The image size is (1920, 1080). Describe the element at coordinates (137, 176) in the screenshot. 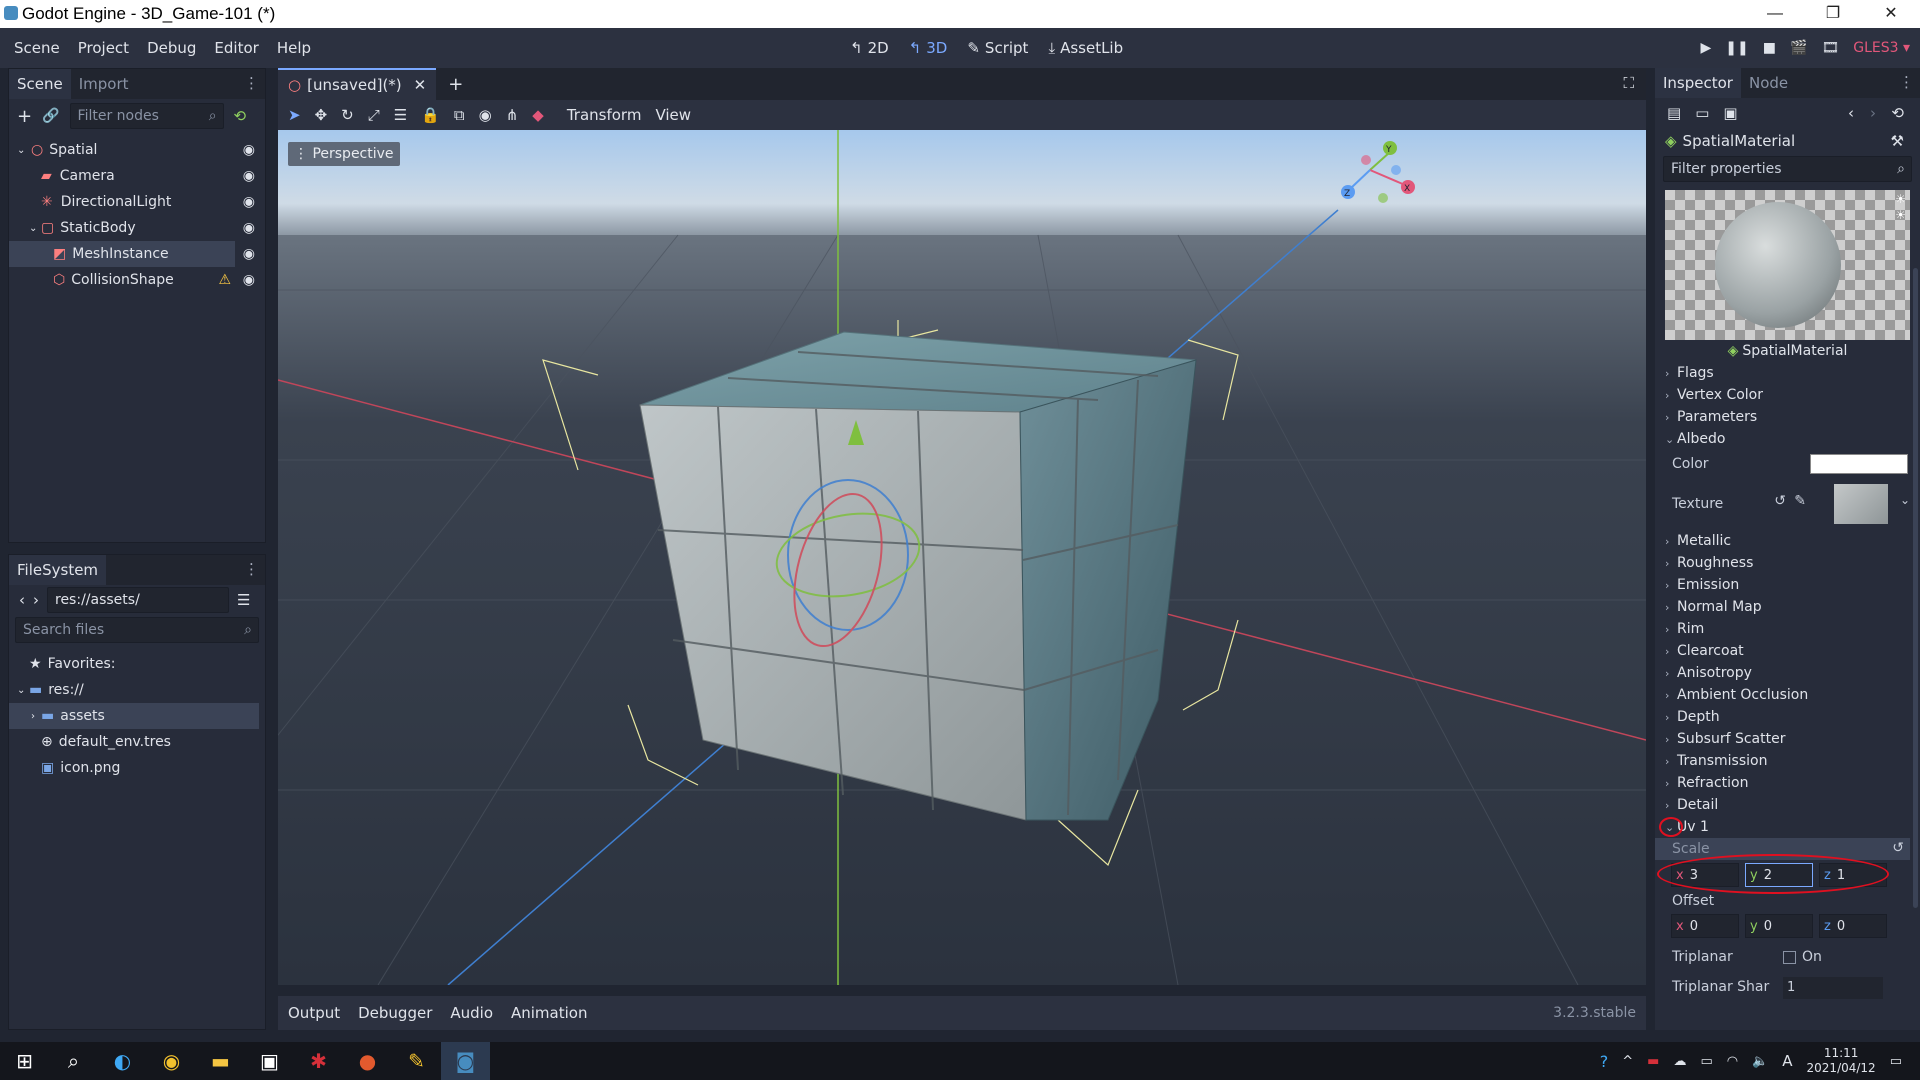

I see `tree-node-camera: ▰ Camera ◉` at that location.